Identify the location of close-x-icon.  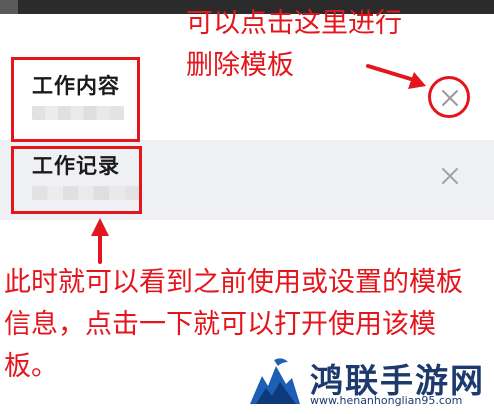
(450, 176).